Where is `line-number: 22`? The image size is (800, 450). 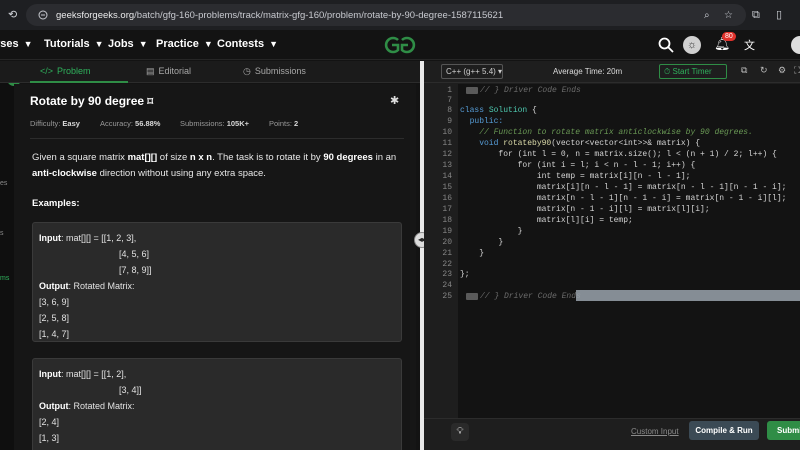
line-number: 22 is located at coordinates (447, 264).